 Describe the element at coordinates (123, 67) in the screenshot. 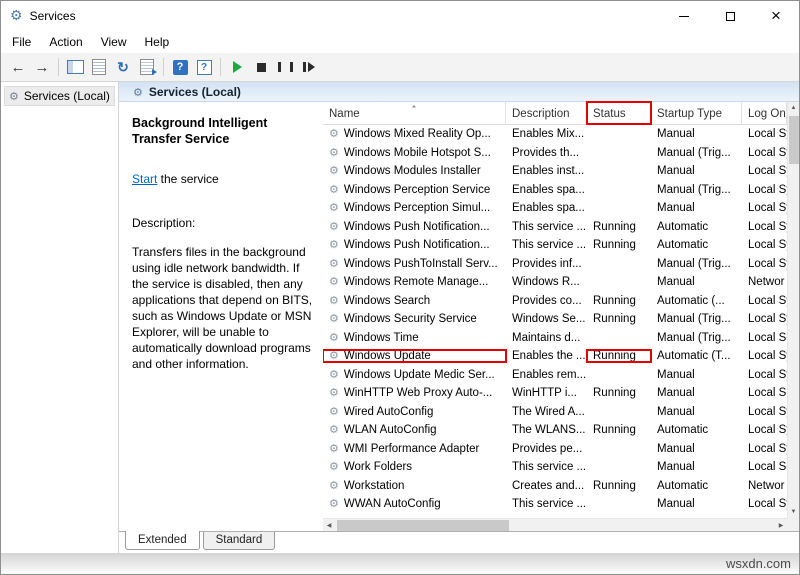

I see `refresh-icon` at that location.